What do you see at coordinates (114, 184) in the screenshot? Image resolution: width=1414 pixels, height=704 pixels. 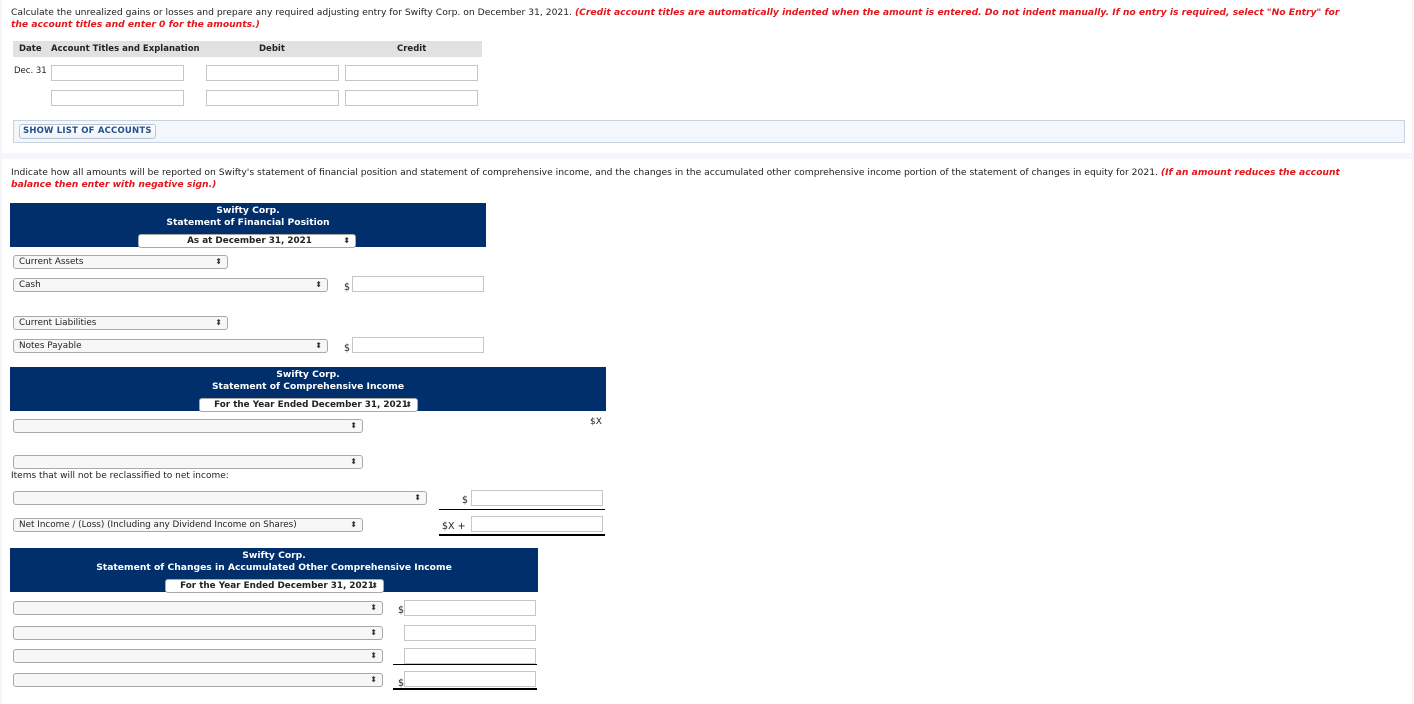 I see `part2-note-line2: balance then enter with negative sign.)` at bounding box center [114, 184].